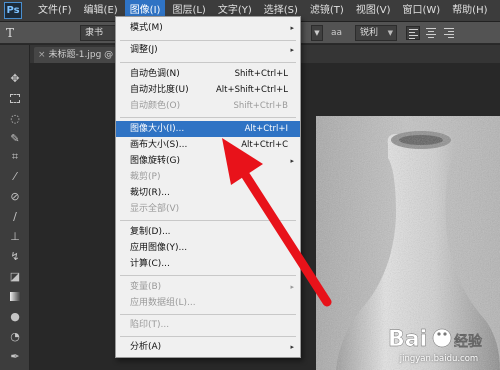  What do you see at coordinates (469, 11) in the screenshot?
I see `menu-help: 帮助(H)` at bounding box center [469, 11].